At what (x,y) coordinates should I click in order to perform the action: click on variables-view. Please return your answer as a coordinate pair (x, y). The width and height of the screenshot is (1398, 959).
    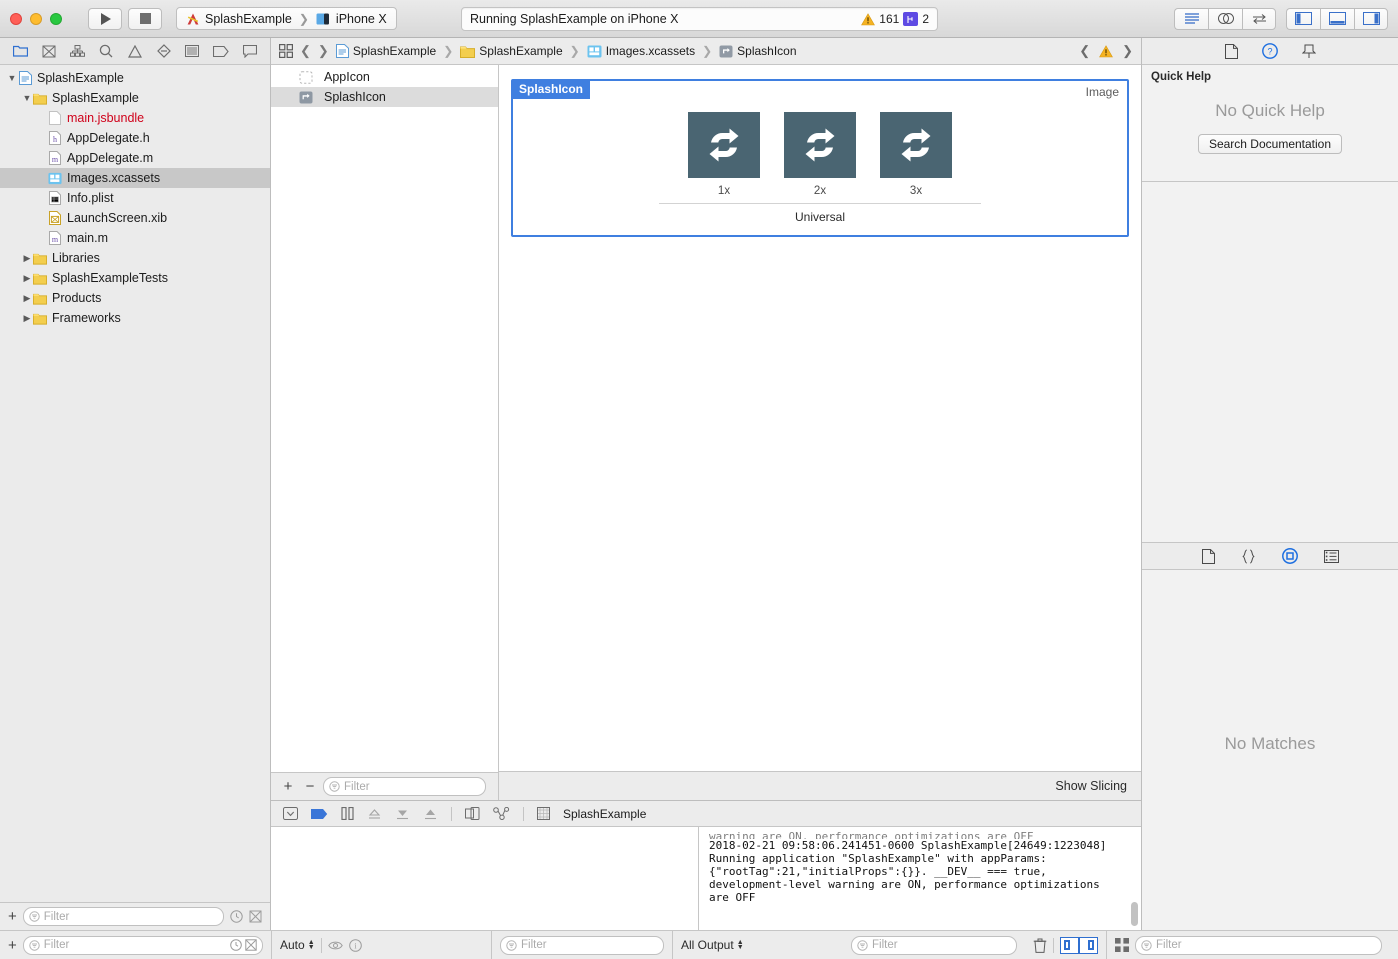
    Looking at the image, I should click on (485, 878).